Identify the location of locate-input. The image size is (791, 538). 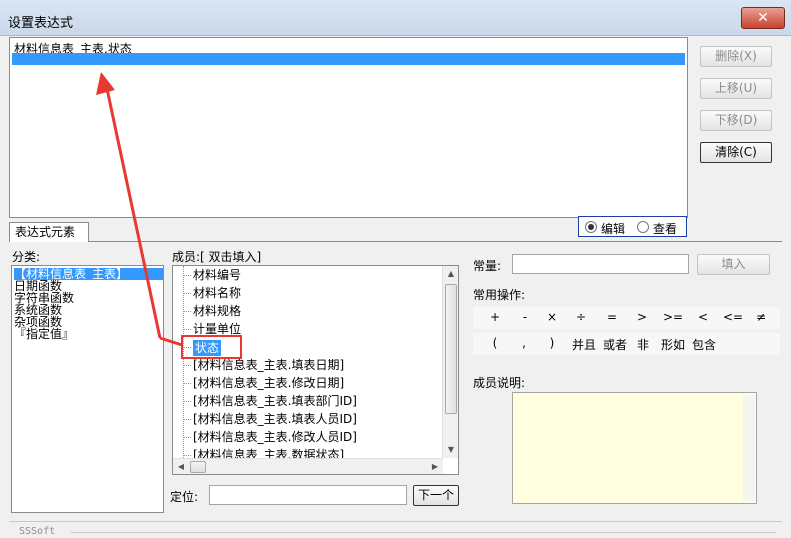
(308, 495).